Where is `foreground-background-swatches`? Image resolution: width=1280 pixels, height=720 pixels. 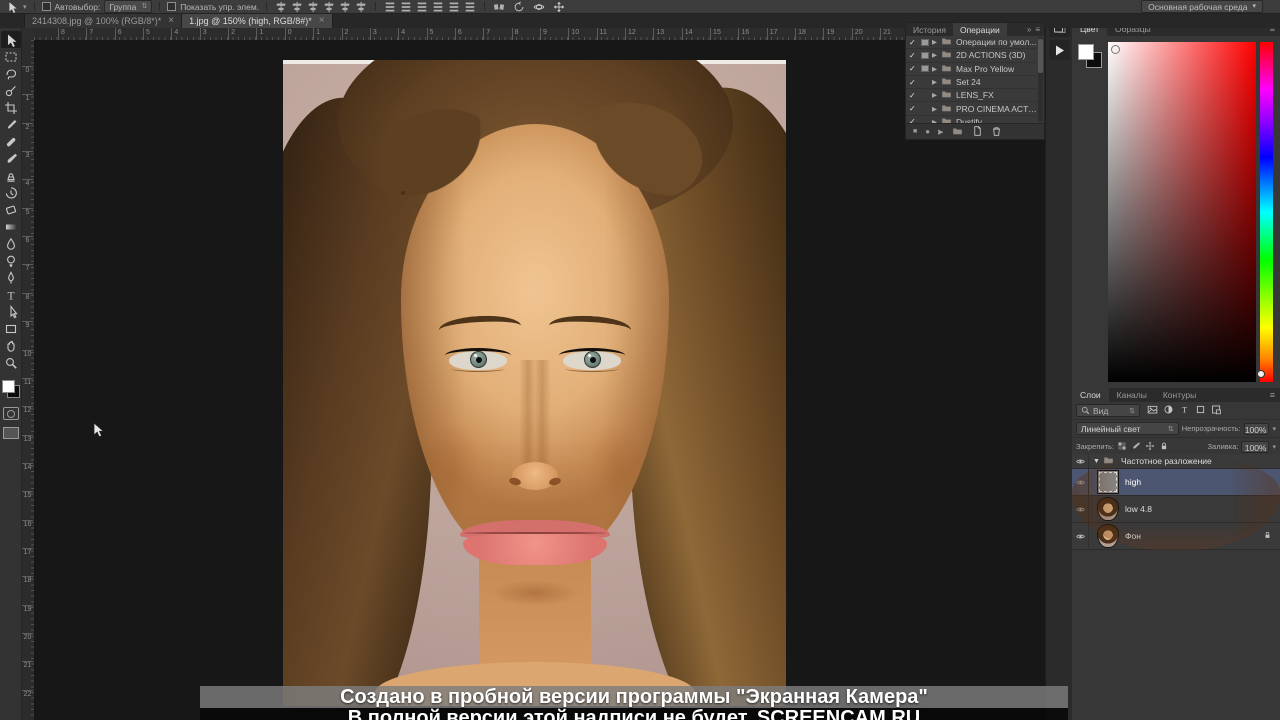 foreground-background-swatches is located at coordinates (1090, 56).